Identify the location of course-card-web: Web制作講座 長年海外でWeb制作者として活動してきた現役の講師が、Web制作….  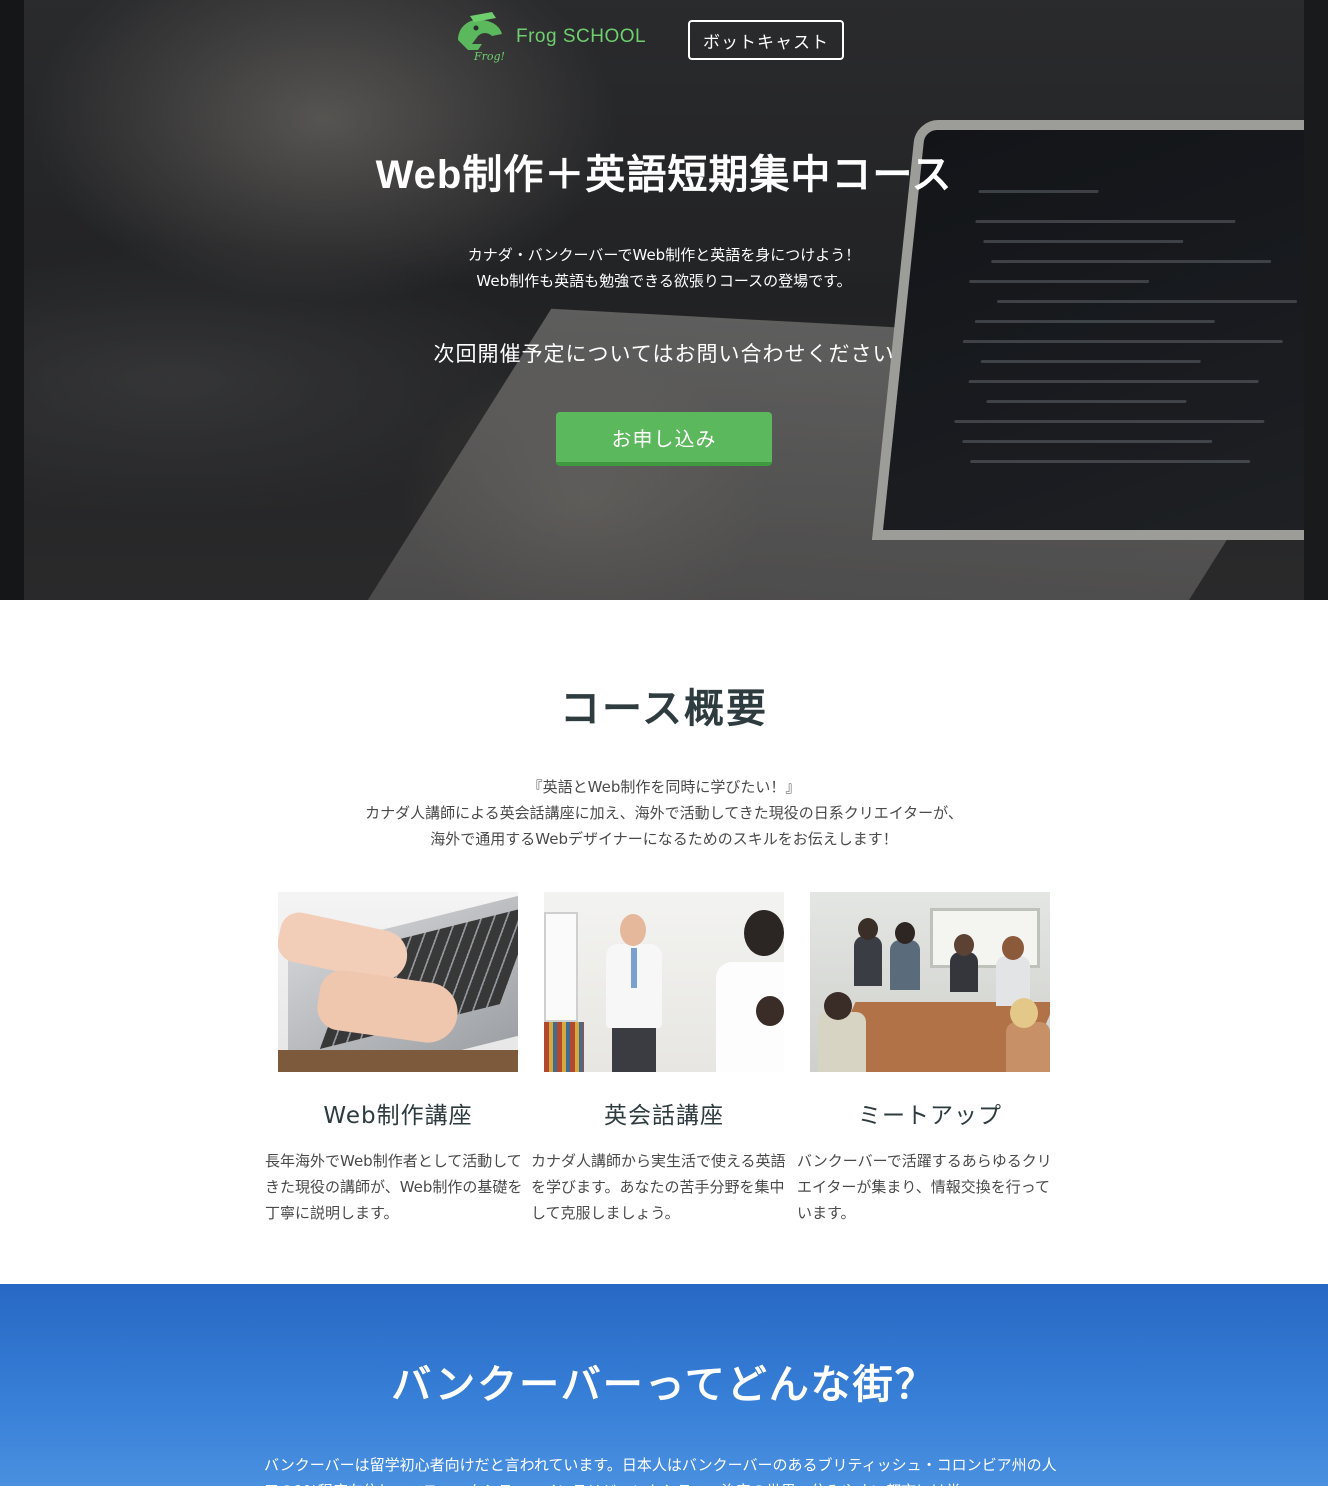
(398, 1059).